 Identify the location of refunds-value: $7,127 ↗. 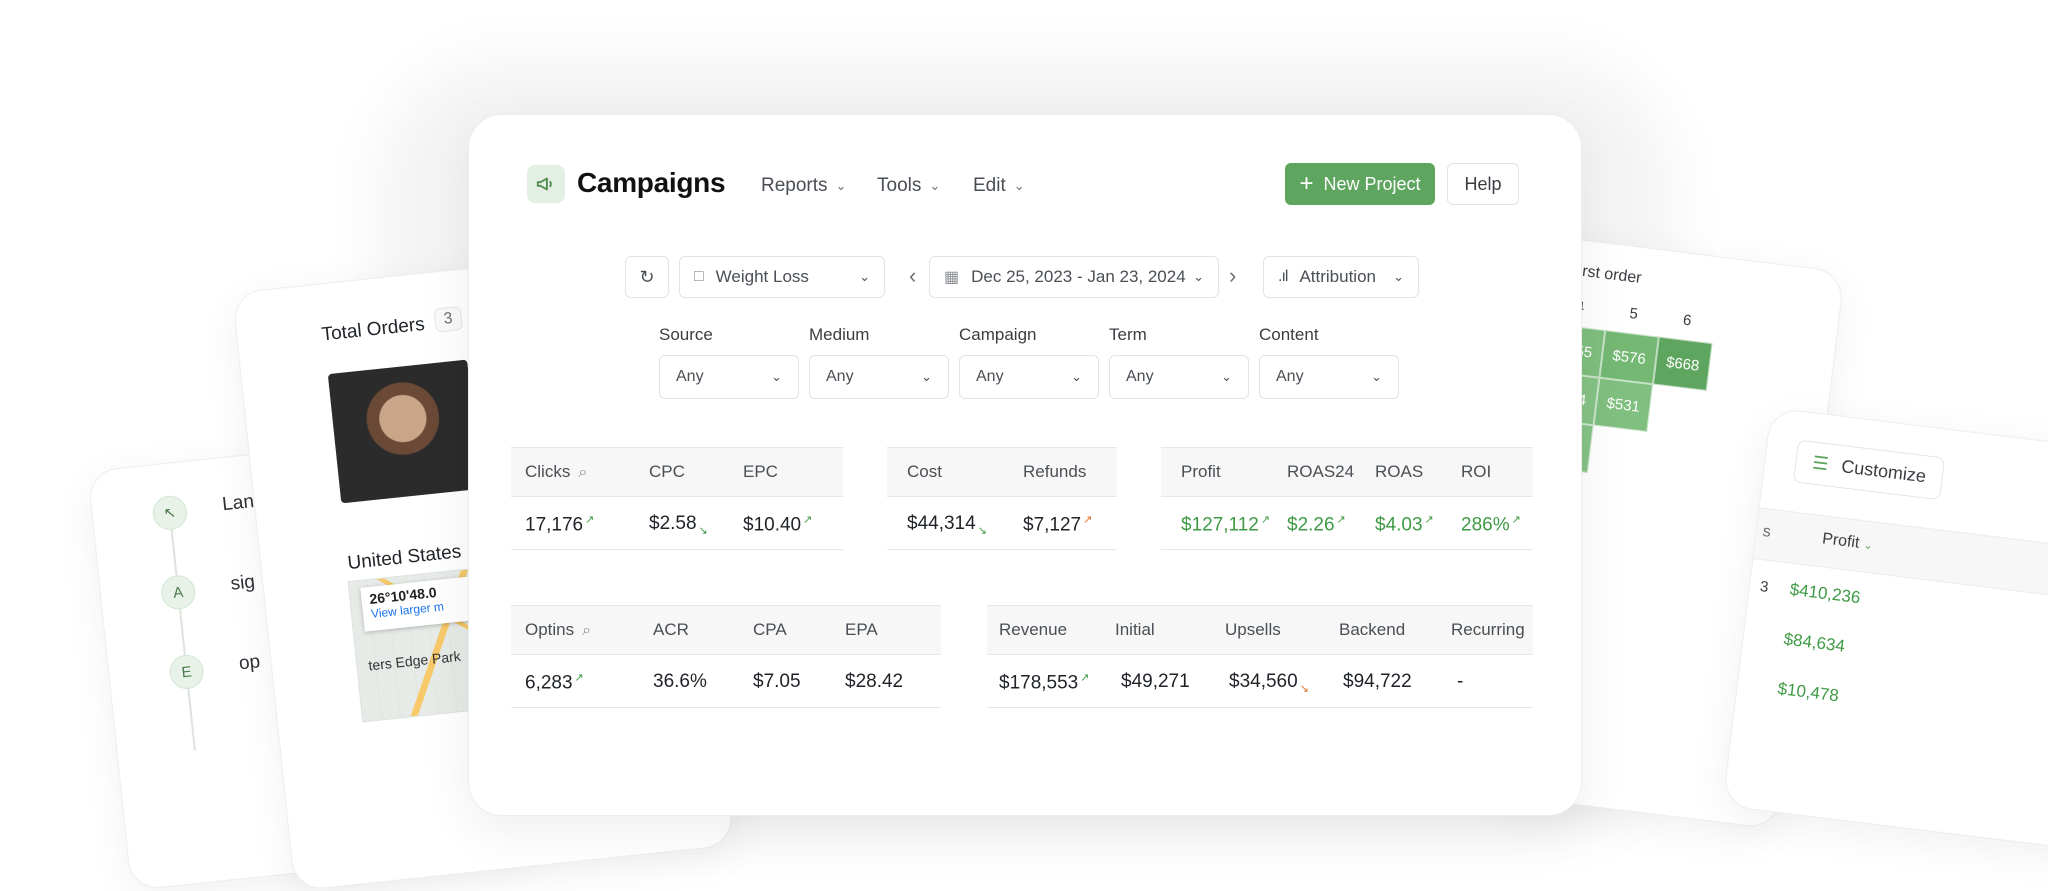
(1058, 525).